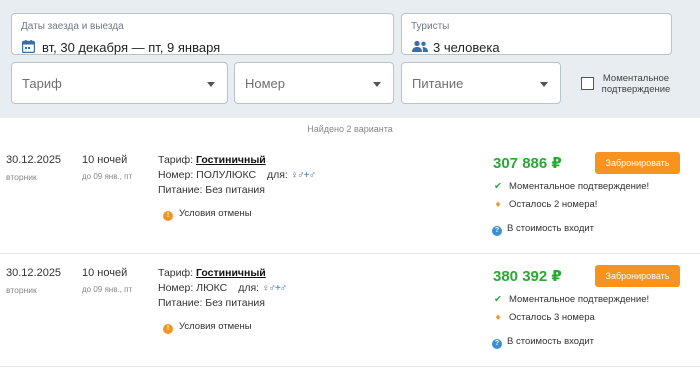  Describe the element at coordinates (131, 47) in the screenshot. I see `dates-value: вт, 30 декабря — пт, 9 января` at that location.